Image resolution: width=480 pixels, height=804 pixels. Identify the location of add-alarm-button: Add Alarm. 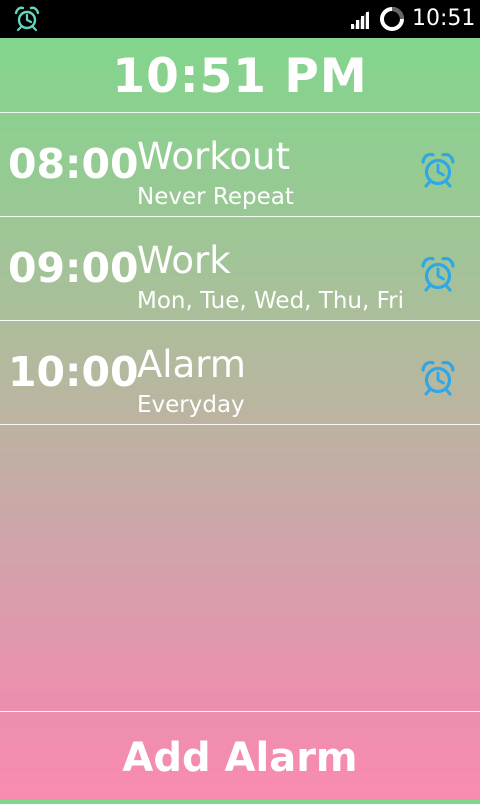
(240, 756).